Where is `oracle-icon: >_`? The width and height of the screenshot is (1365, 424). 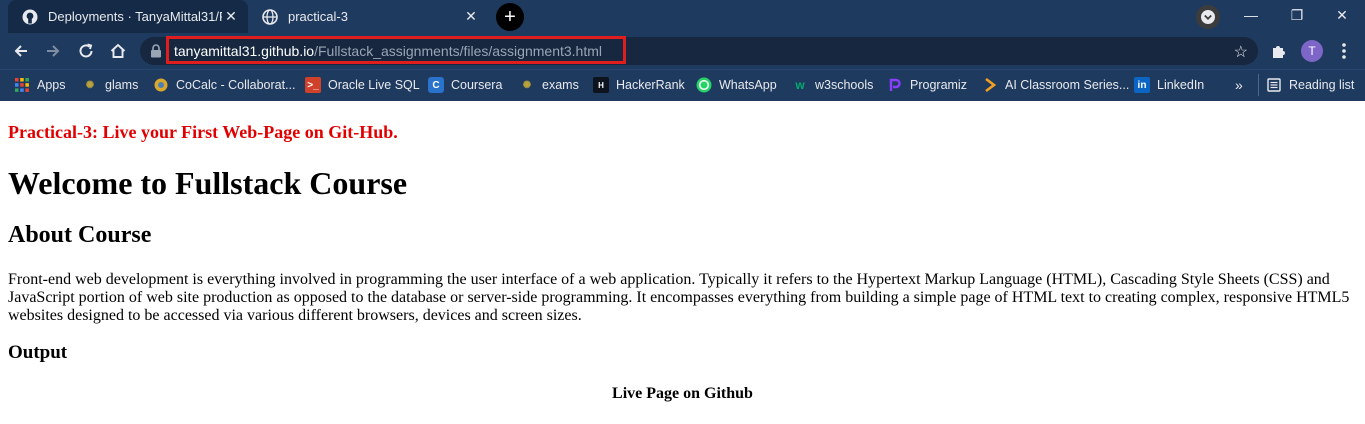 oracle-icon: >_ is located at coordinates (313, 85).